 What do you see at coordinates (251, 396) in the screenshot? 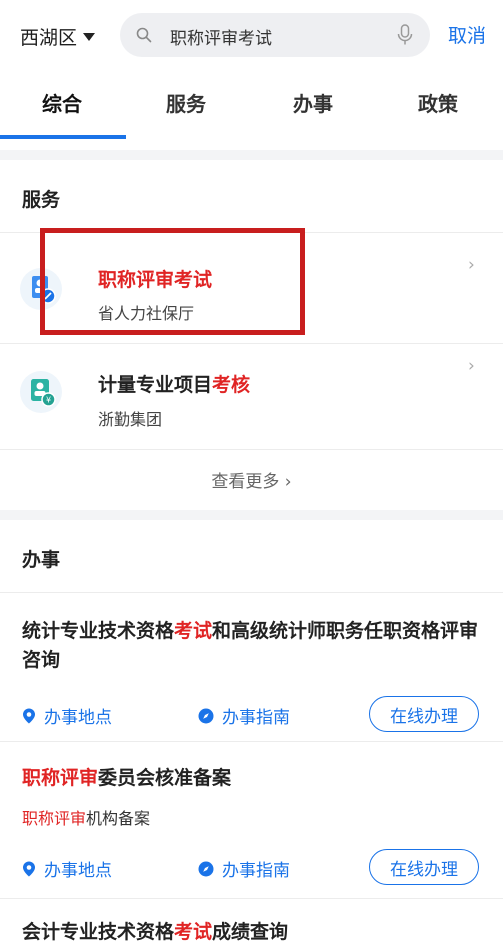
I see `service-item: ¥ 计量专业项目考核 浙勤集团 ›` at bounding box center [251, 396].